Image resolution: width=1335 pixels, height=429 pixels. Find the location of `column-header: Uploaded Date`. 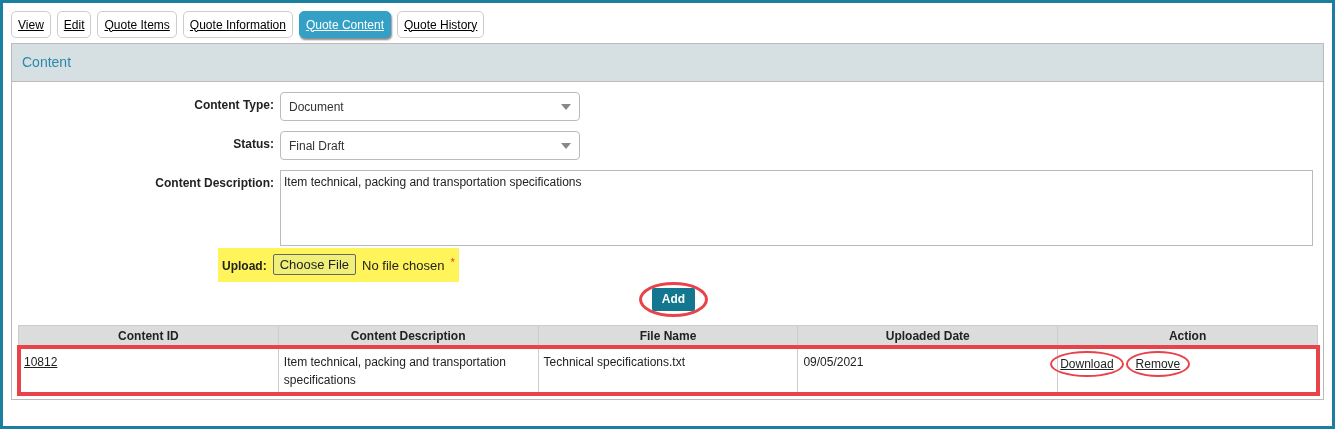

column-header: Uploaded Date is located at coordinates (927, 336).